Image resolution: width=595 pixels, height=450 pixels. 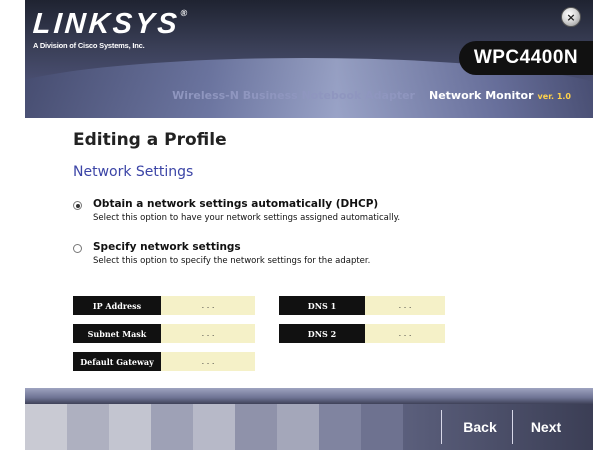 I want to click on default-gateway-input: . . ., so click(x=208, y=361).